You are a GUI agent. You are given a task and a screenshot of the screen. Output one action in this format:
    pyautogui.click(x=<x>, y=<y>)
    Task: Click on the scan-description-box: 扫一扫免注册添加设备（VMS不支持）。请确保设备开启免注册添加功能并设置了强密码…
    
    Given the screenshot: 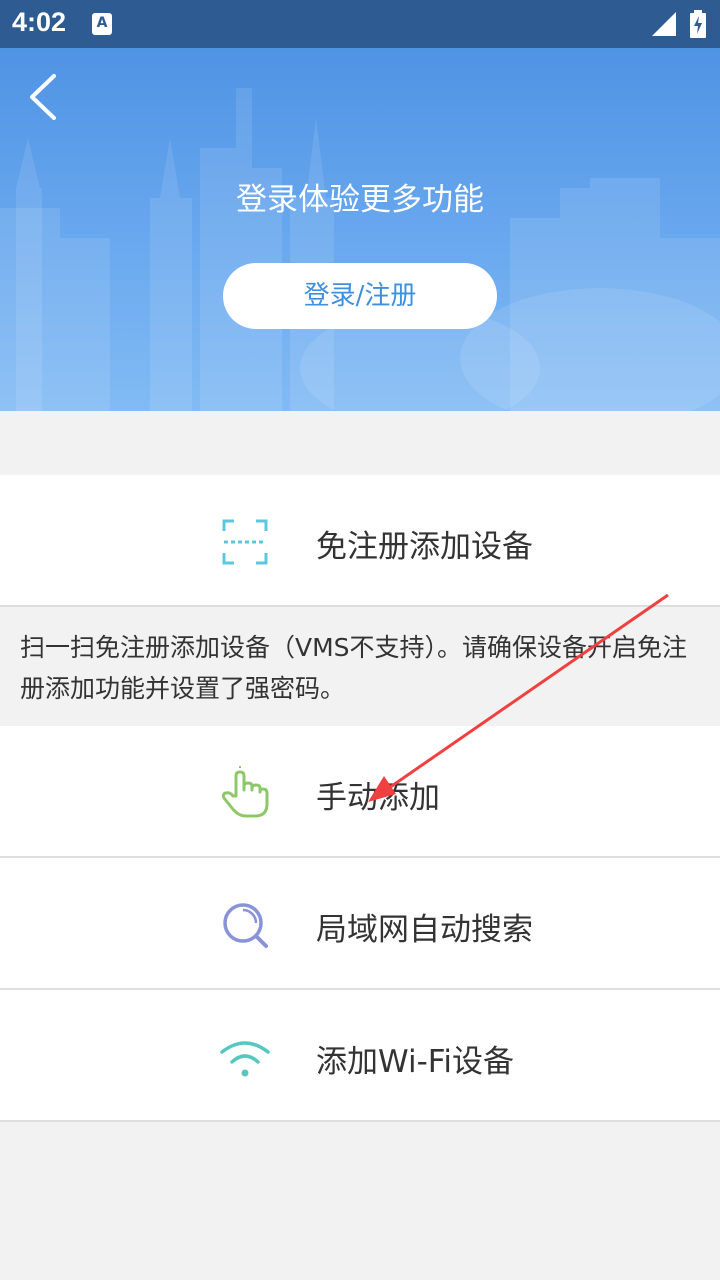 What is the action you would take?
    pyautogui.click(x=360, y=666)
    